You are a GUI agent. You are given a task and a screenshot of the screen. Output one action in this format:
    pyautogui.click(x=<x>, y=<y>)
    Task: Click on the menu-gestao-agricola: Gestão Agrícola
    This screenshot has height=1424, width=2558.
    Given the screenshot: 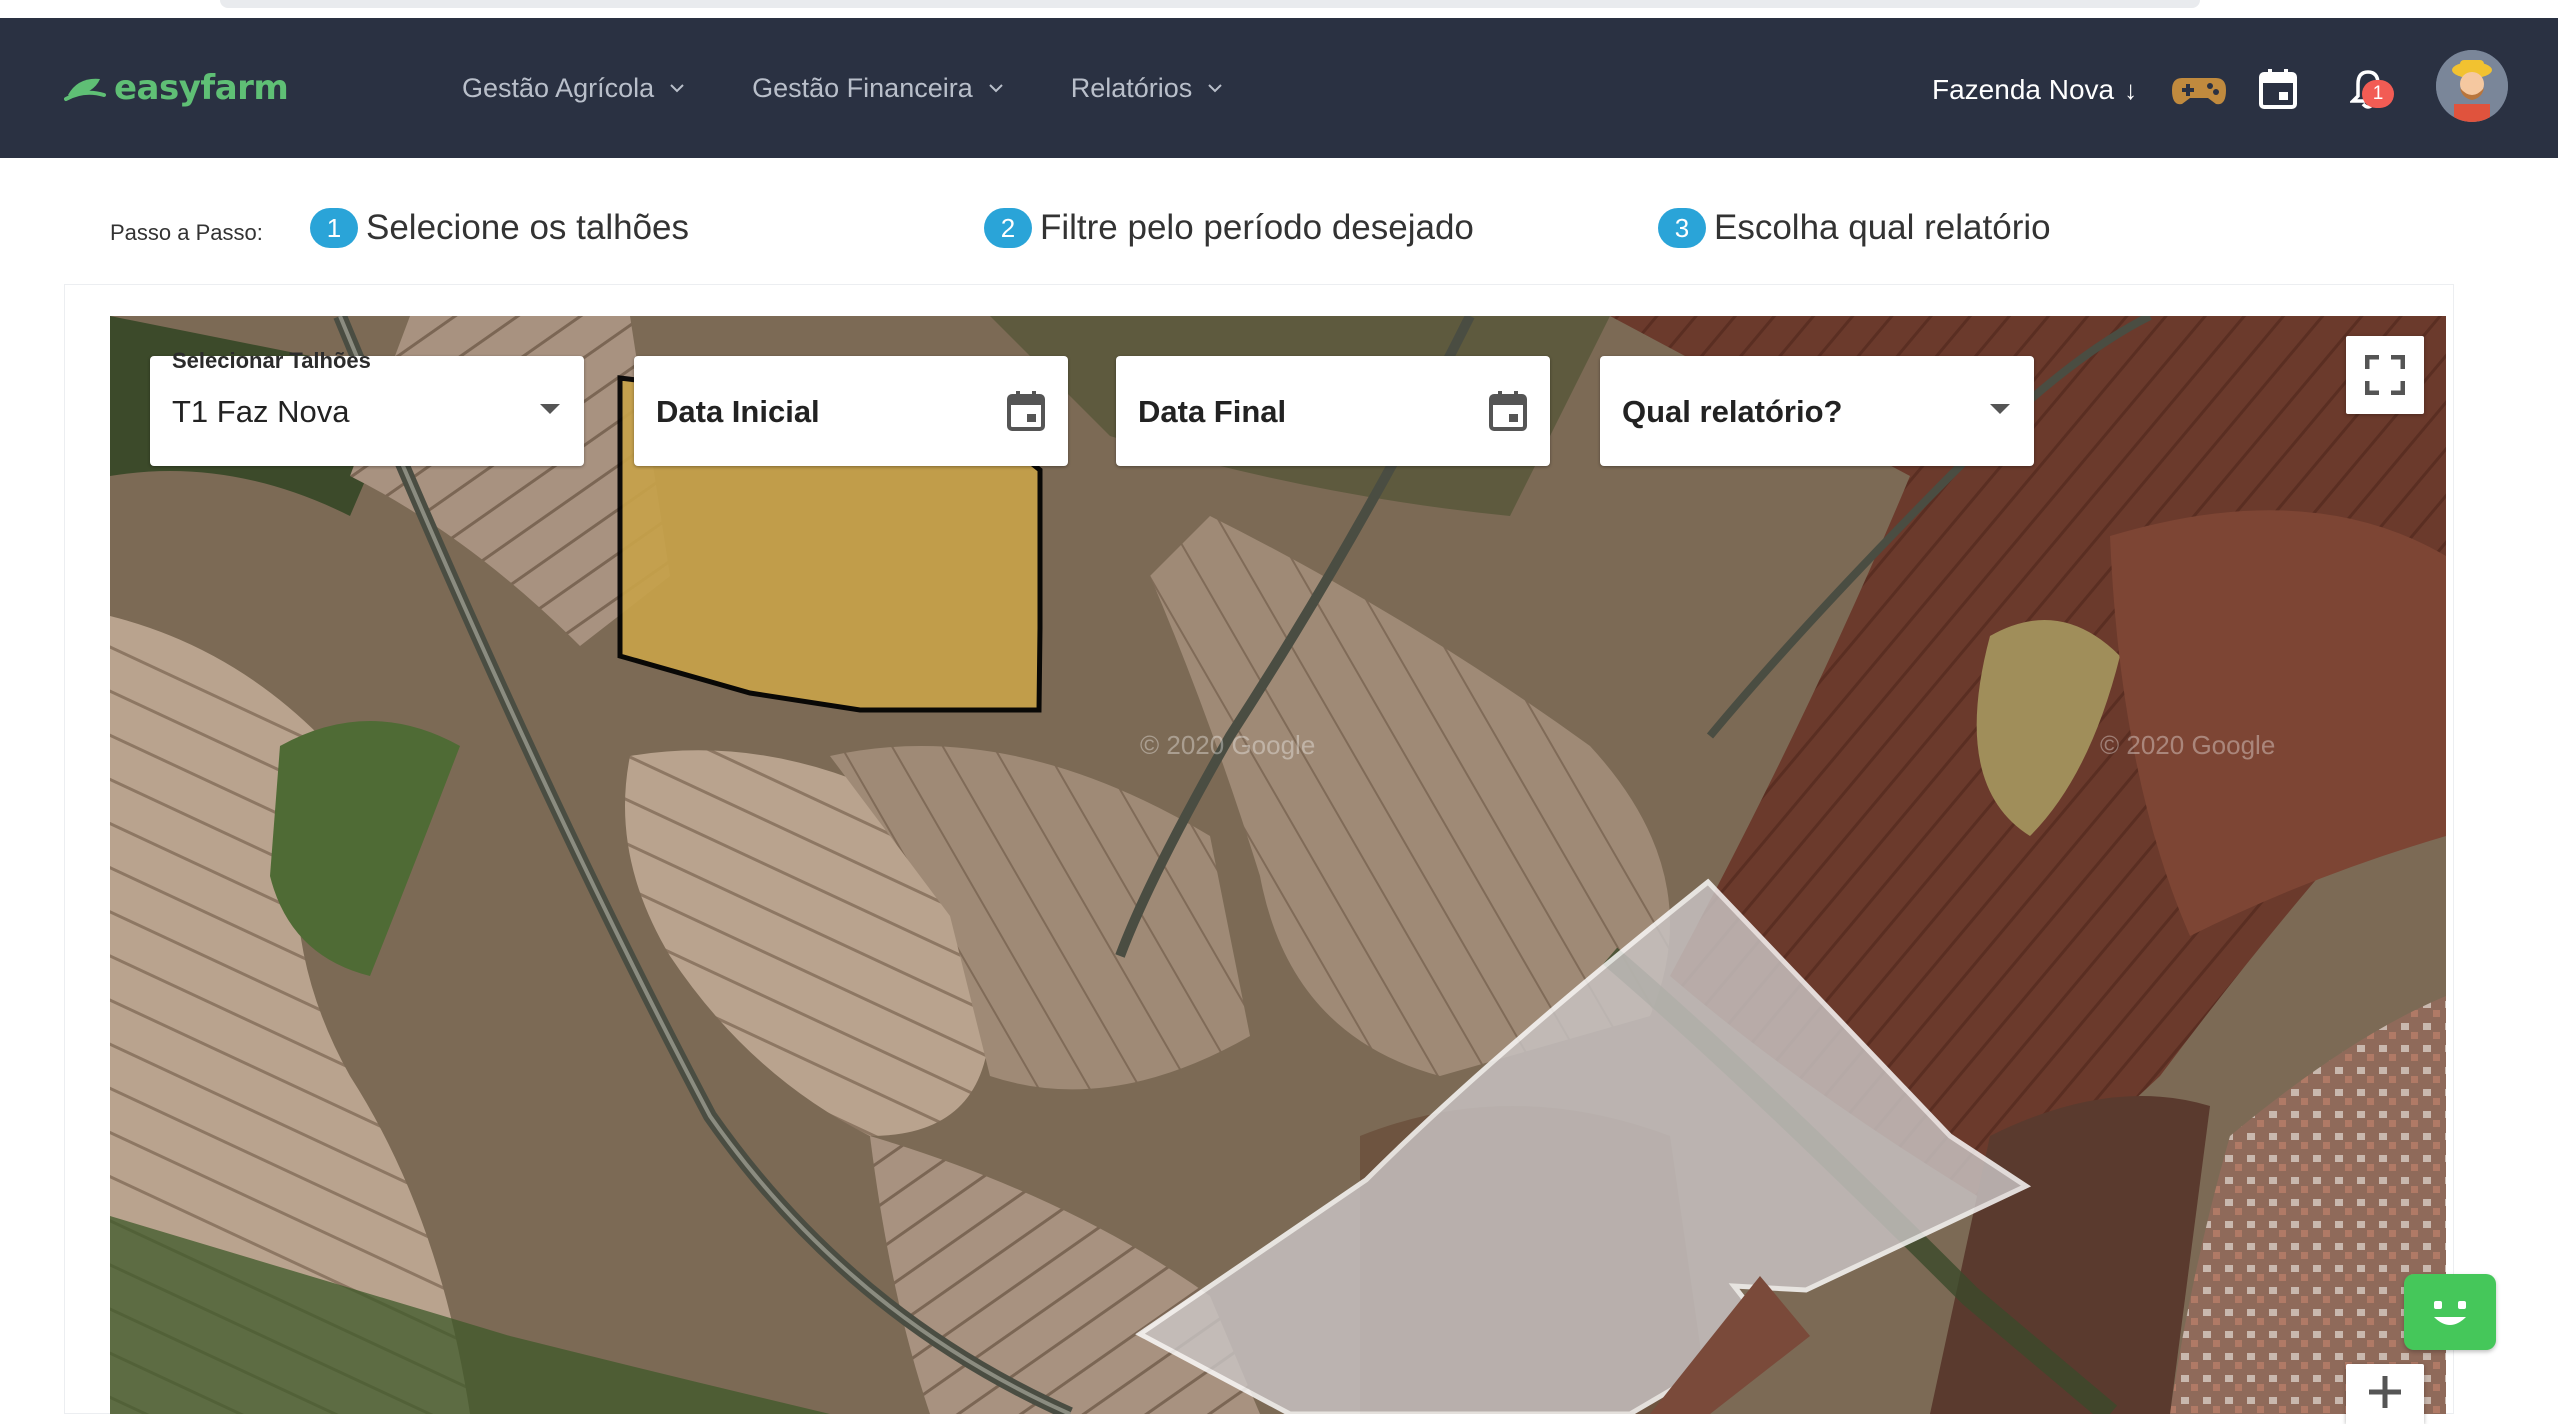 What is the action you would take?
    pyautogui.click(x=574, y=88)
    